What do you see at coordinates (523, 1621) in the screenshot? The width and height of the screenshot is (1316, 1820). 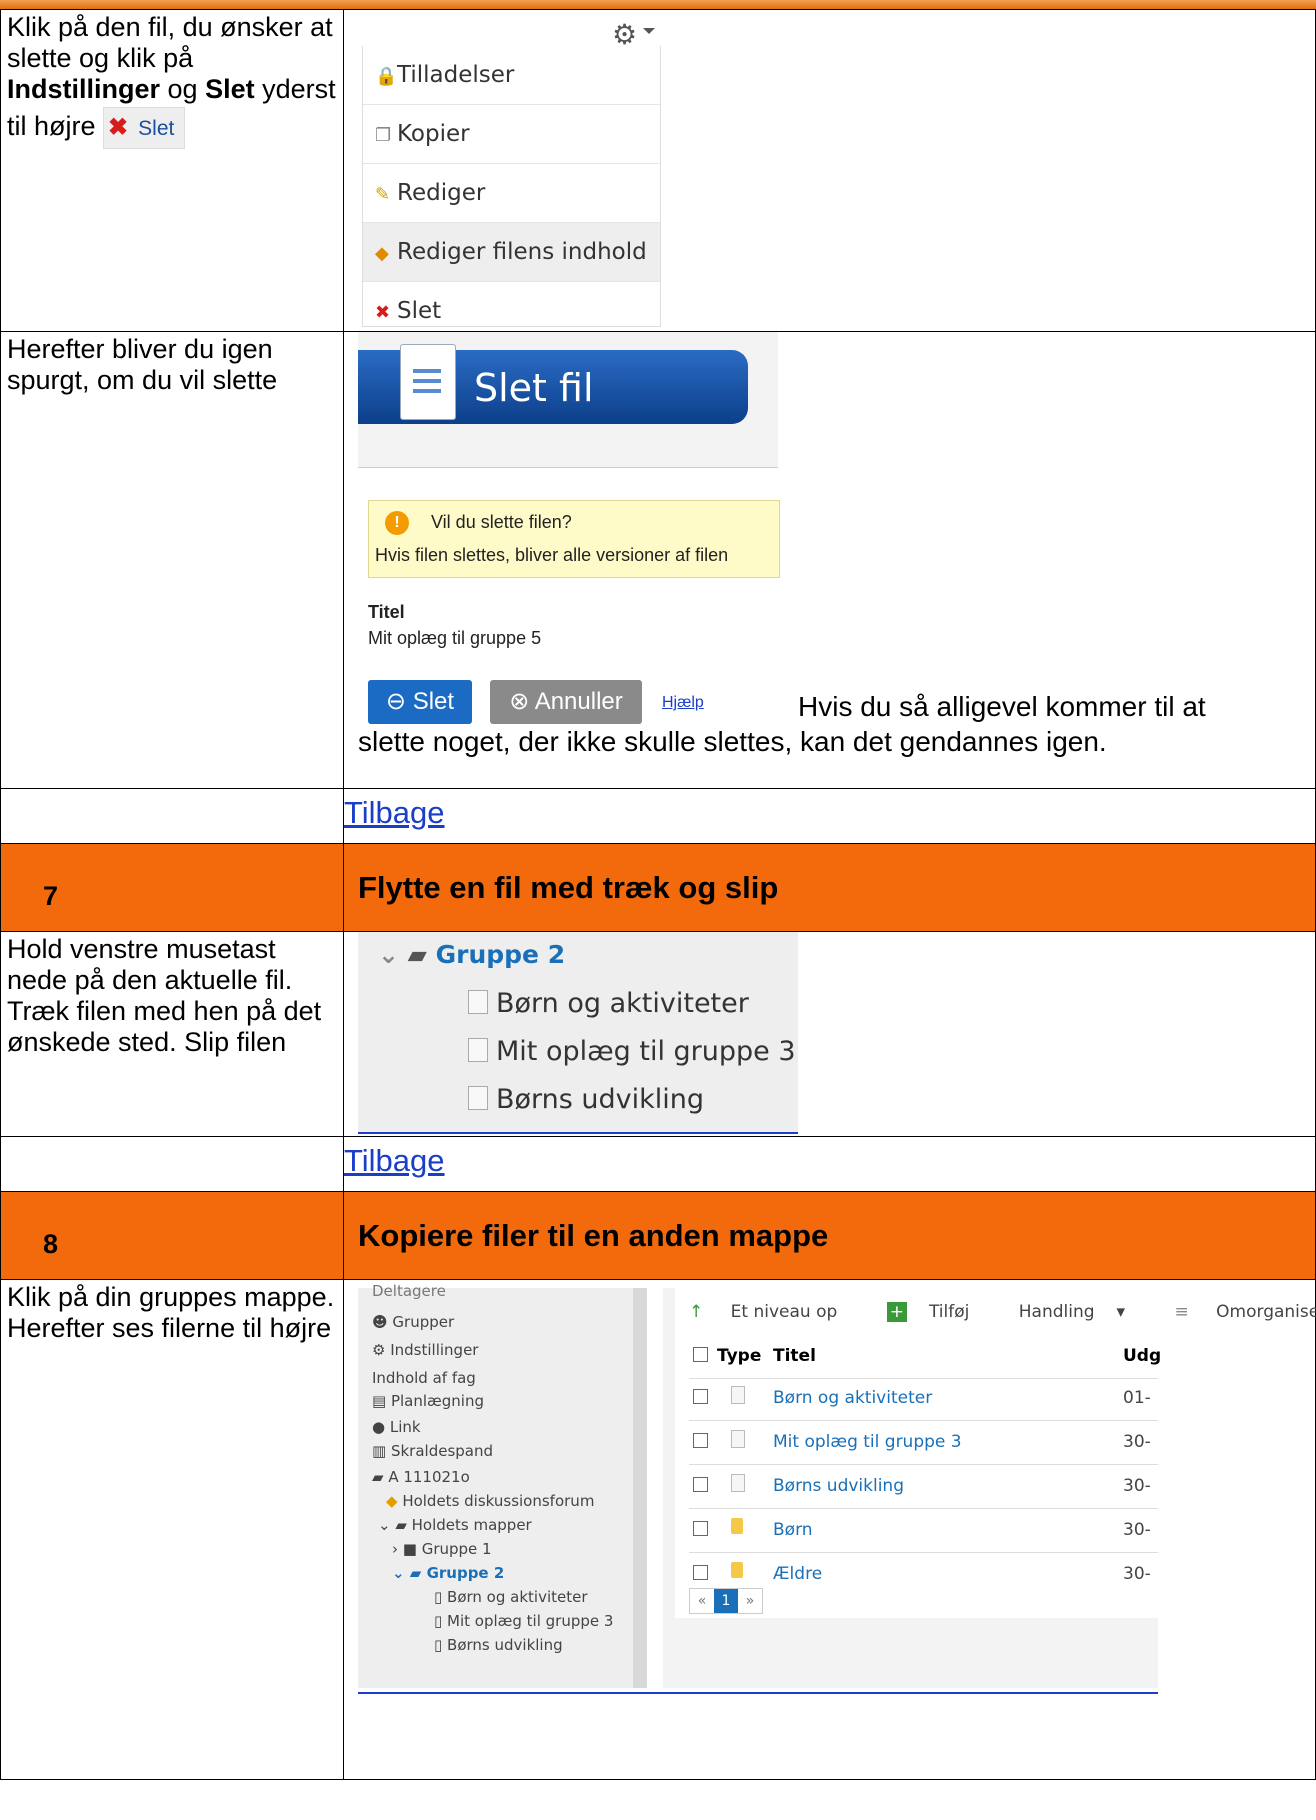 I see `sidebar-file: ▯ Mit oplæg til gruppe 3` at bounding box center [523, 1621].